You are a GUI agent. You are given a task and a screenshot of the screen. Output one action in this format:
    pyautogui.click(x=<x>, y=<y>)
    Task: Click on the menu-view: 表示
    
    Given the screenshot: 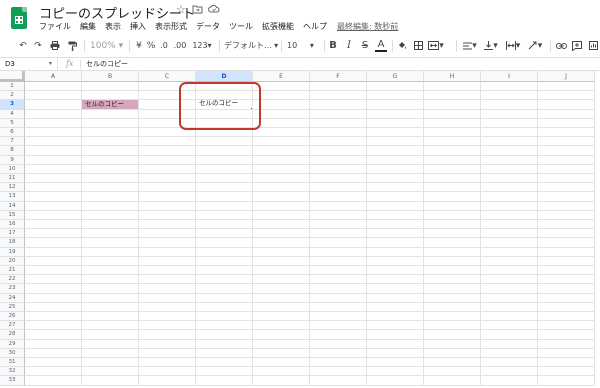 What is the action you would take?
    pyautogui.click(x=113, y=26)
    